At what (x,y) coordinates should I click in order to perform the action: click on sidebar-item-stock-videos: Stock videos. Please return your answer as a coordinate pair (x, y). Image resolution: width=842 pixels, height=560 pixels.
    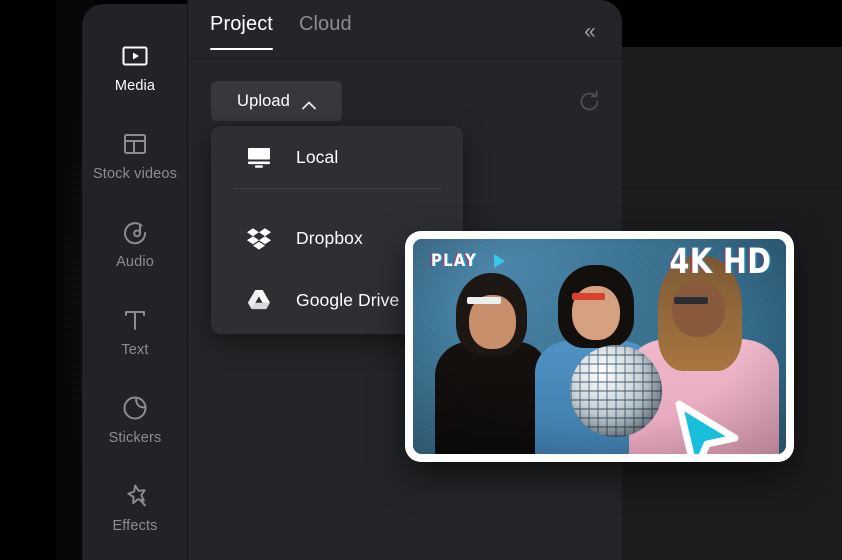
    Looking at the image, I should click on (135, 156).